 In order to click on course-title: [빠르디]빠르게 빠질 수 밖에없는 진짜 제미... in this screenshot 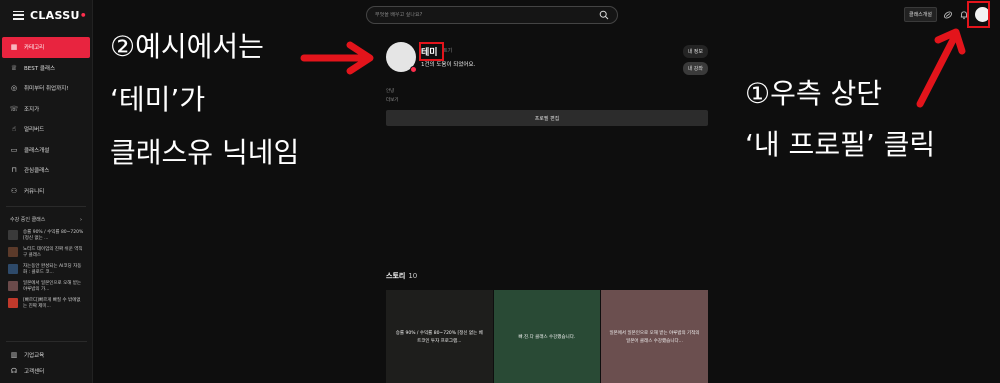, I will do `click(52, 303)`.